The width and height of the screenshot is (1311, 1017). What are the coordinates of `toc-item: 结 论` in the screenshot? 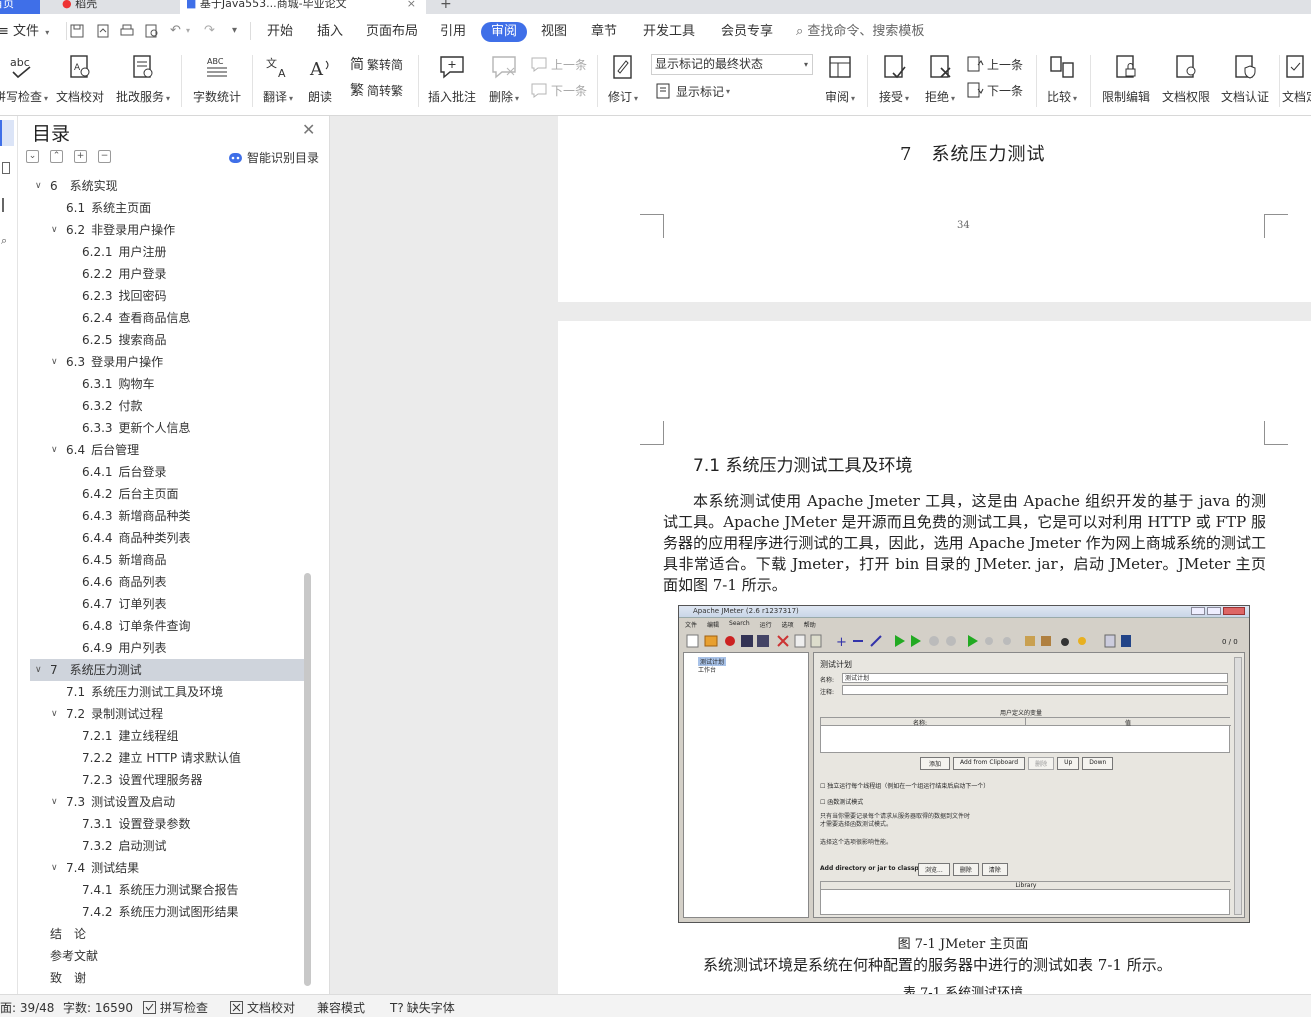 It's located at (167, 934).